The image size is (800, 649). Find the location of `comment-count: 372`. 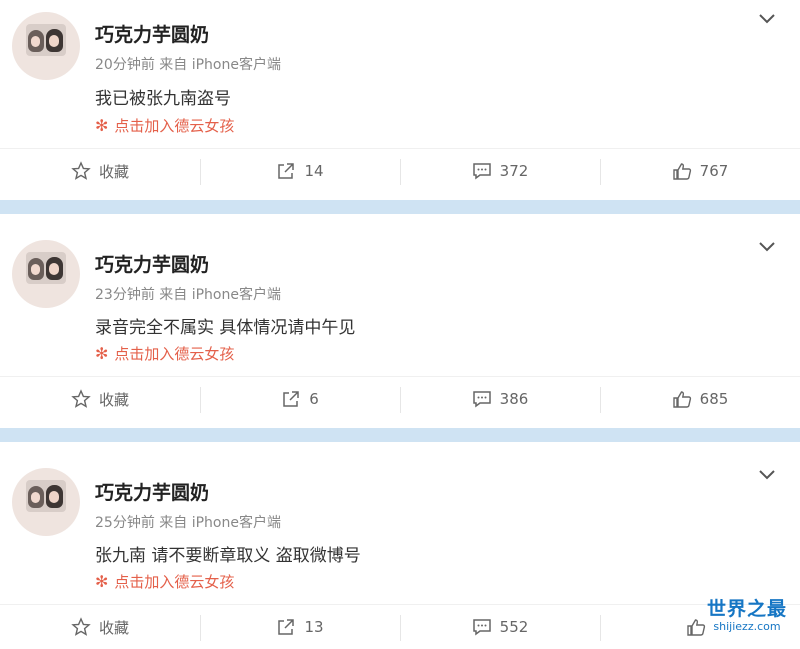

comment-count: 372 is located at coordinates (514, 171).